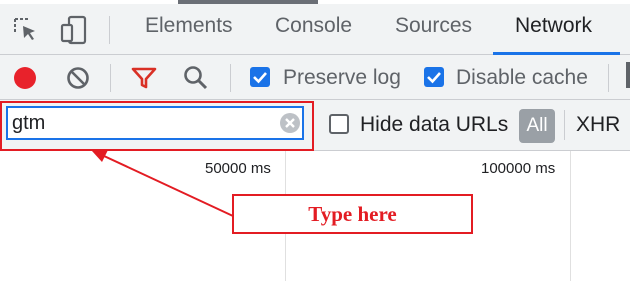 This screenshot has width=630, height=281. I want to click on annotation-arrow, so click(163, 183).